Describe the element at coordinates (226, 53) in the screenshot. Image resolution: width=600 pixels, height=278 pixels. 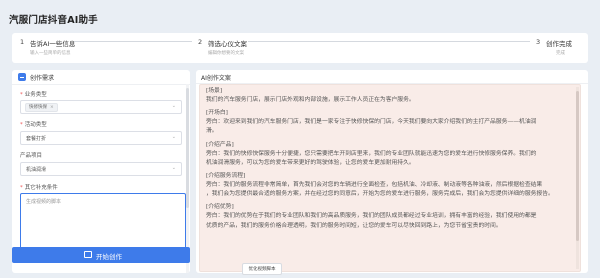
I see `step-2-desc: 编辑你想要的文案` at that location.